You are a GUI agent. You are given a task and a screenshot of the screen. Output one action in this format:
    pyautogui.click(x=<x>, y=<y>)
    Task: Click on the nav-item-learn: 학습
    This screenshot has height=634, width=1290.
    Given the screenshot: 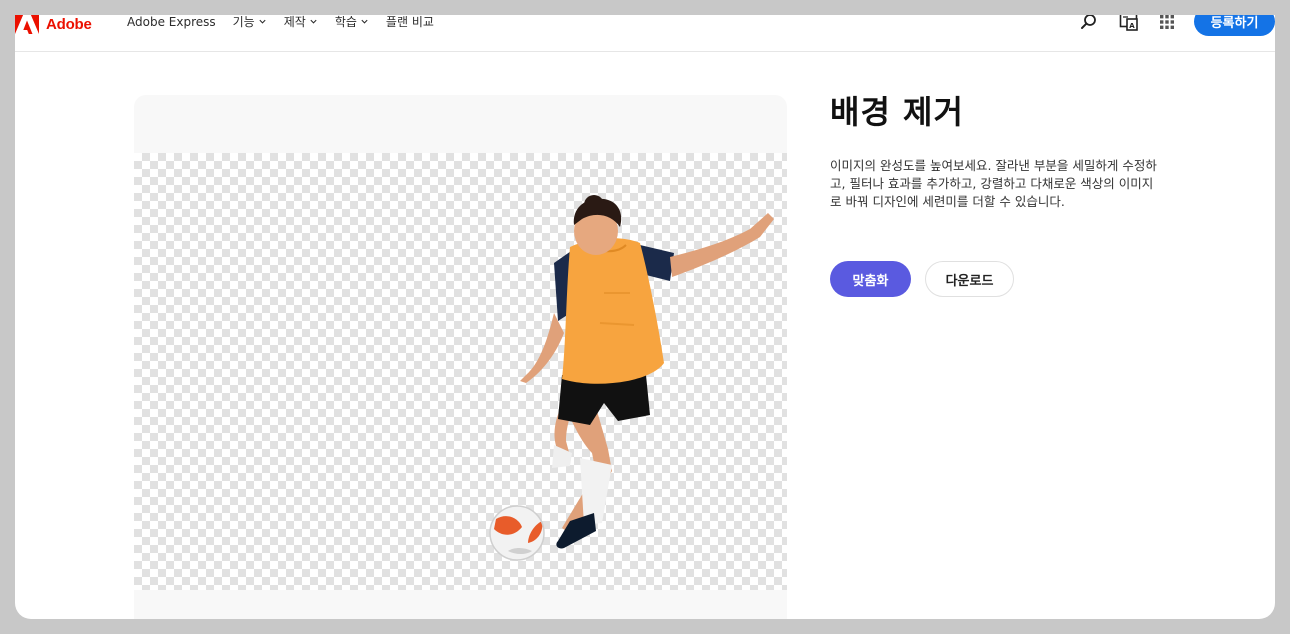 What is the action you would take?
    pyautogui.click(x=352, y=22)
    